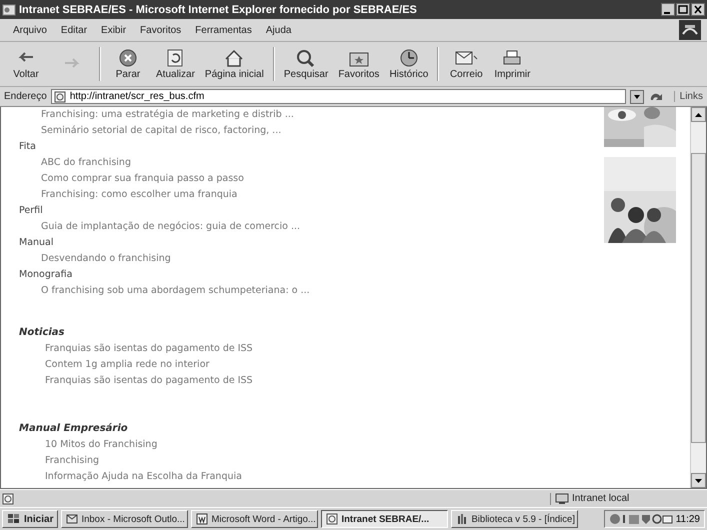 The height and width of the screenshot is (530, 707). What do you see at coordinates (308, 195) in the screenshot?
I see `result-link: Franchising: como escolher uma franquia` at bounding box center [308, 195].